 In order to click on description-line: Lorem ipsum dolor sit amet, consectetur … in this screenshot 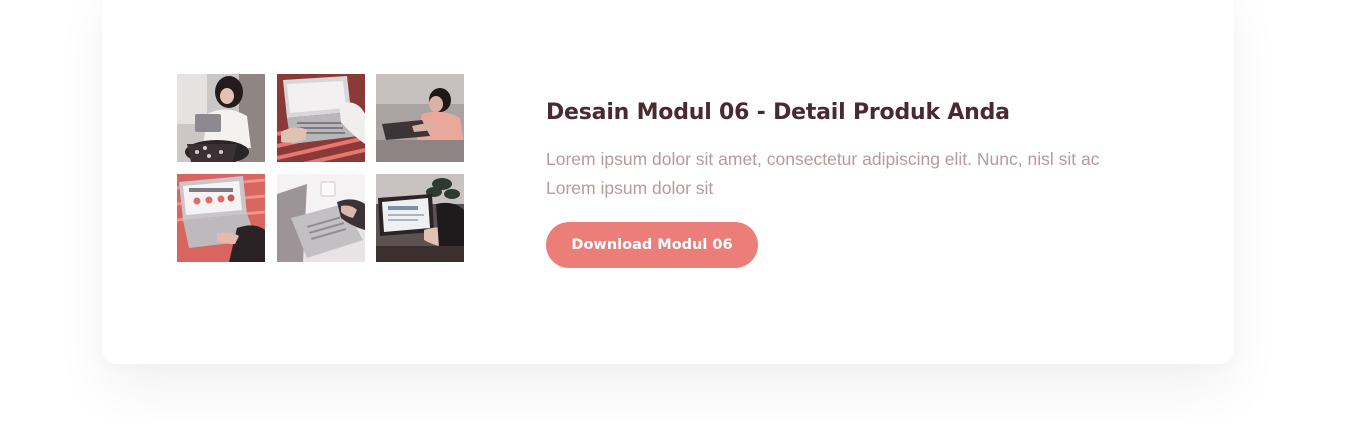, I will do `click(823, 159)`.